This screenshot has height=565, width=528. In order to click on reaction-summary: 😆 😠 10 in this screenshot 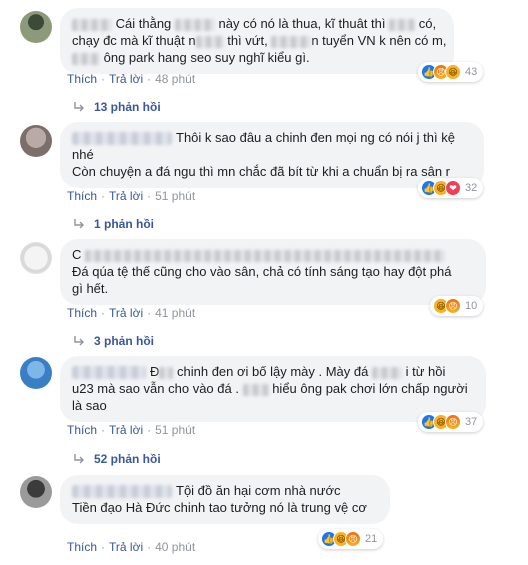, I will do `click(457, 306)`.